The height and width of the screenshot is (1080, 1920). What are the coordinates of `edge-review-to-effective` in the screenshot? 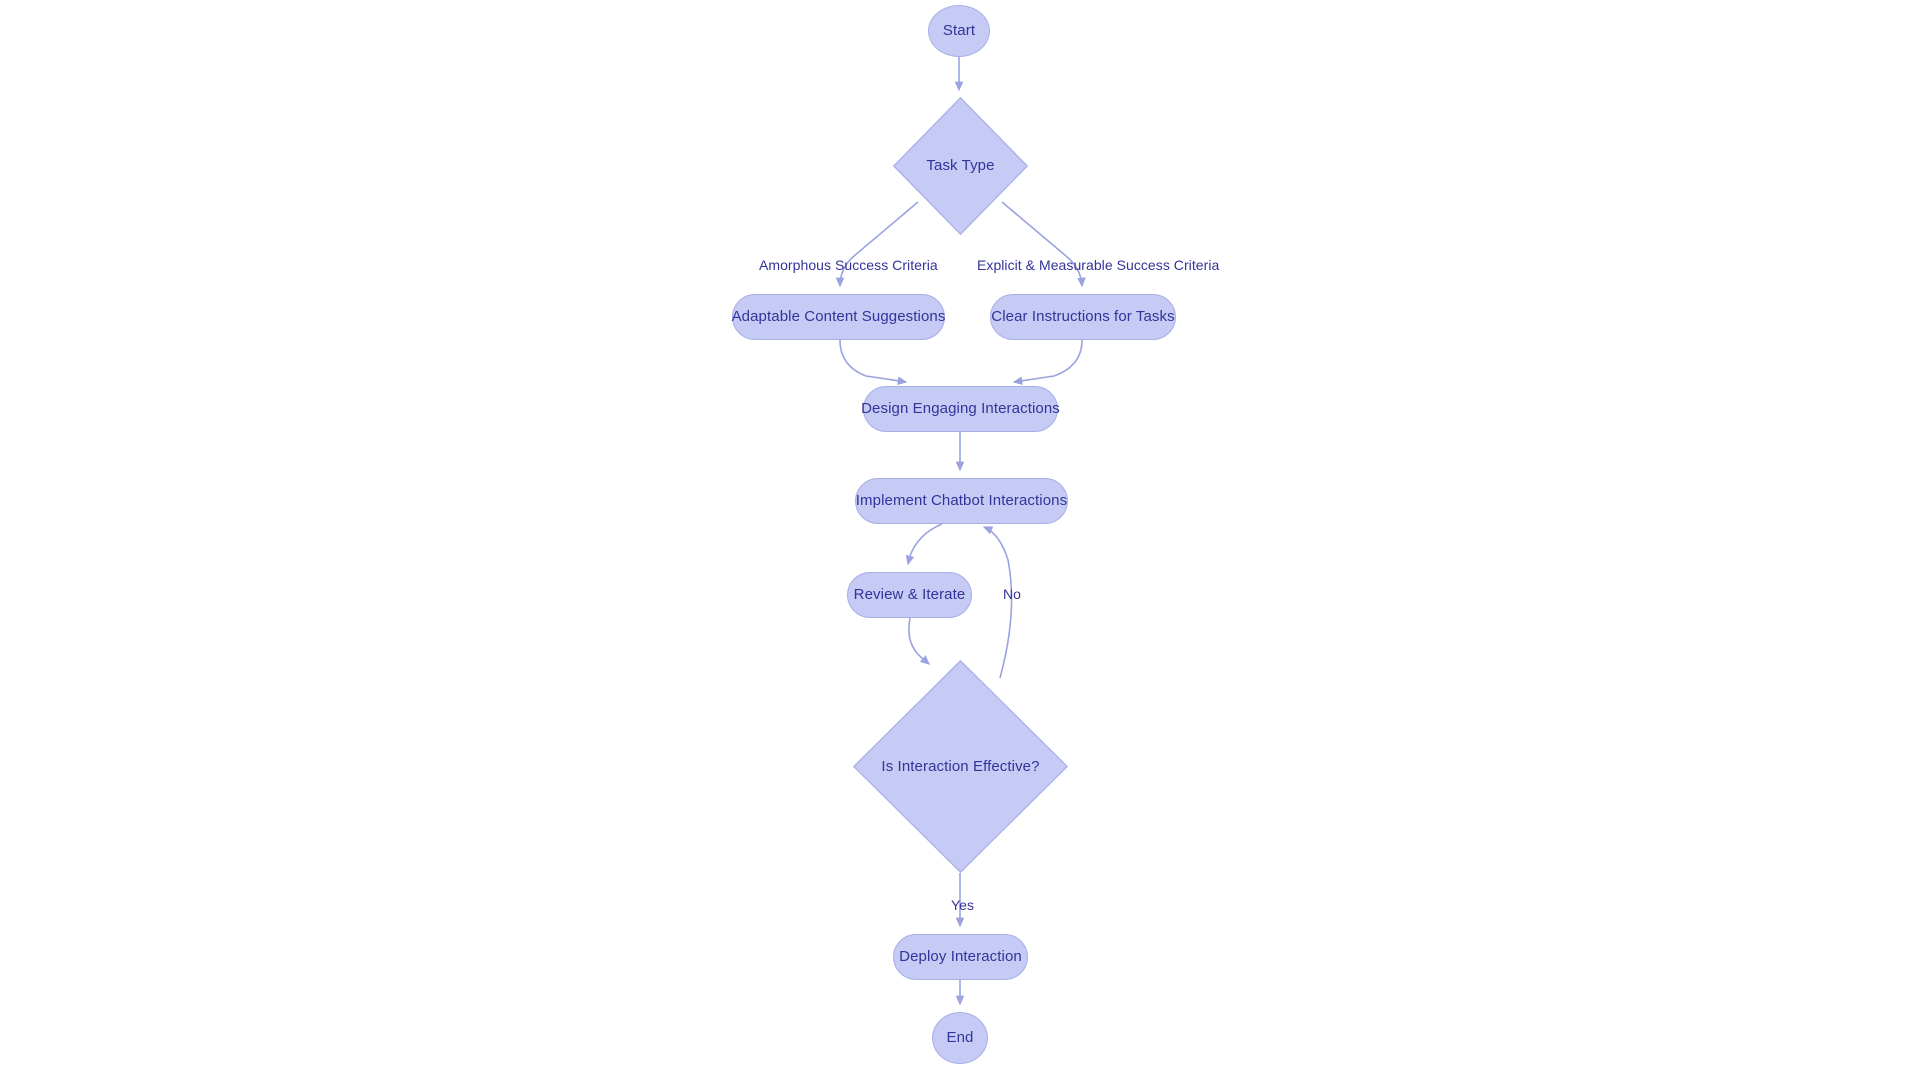 It's located at (919, 641).